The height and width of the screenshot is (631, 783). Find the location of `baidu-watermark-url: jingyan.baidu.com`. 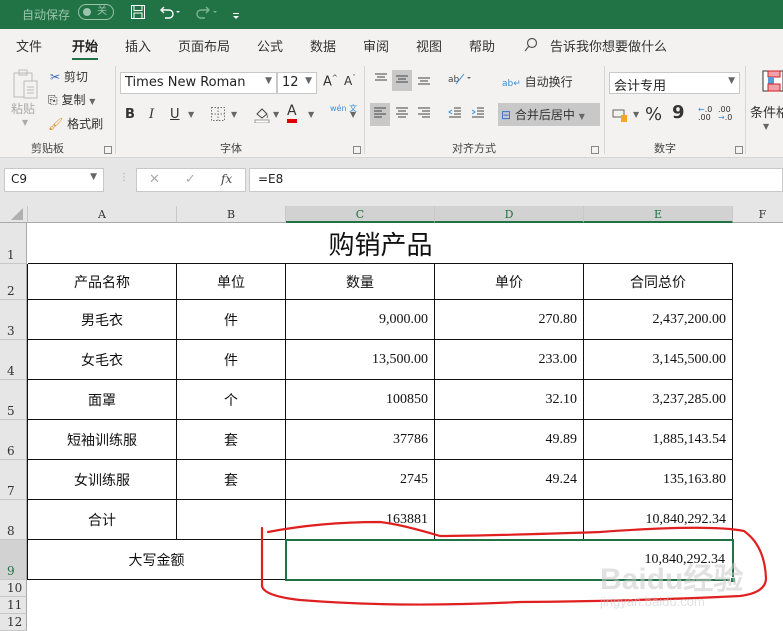

baidu-watermark-url: jingyan.baidu.com is located at coordinates (652, 601).